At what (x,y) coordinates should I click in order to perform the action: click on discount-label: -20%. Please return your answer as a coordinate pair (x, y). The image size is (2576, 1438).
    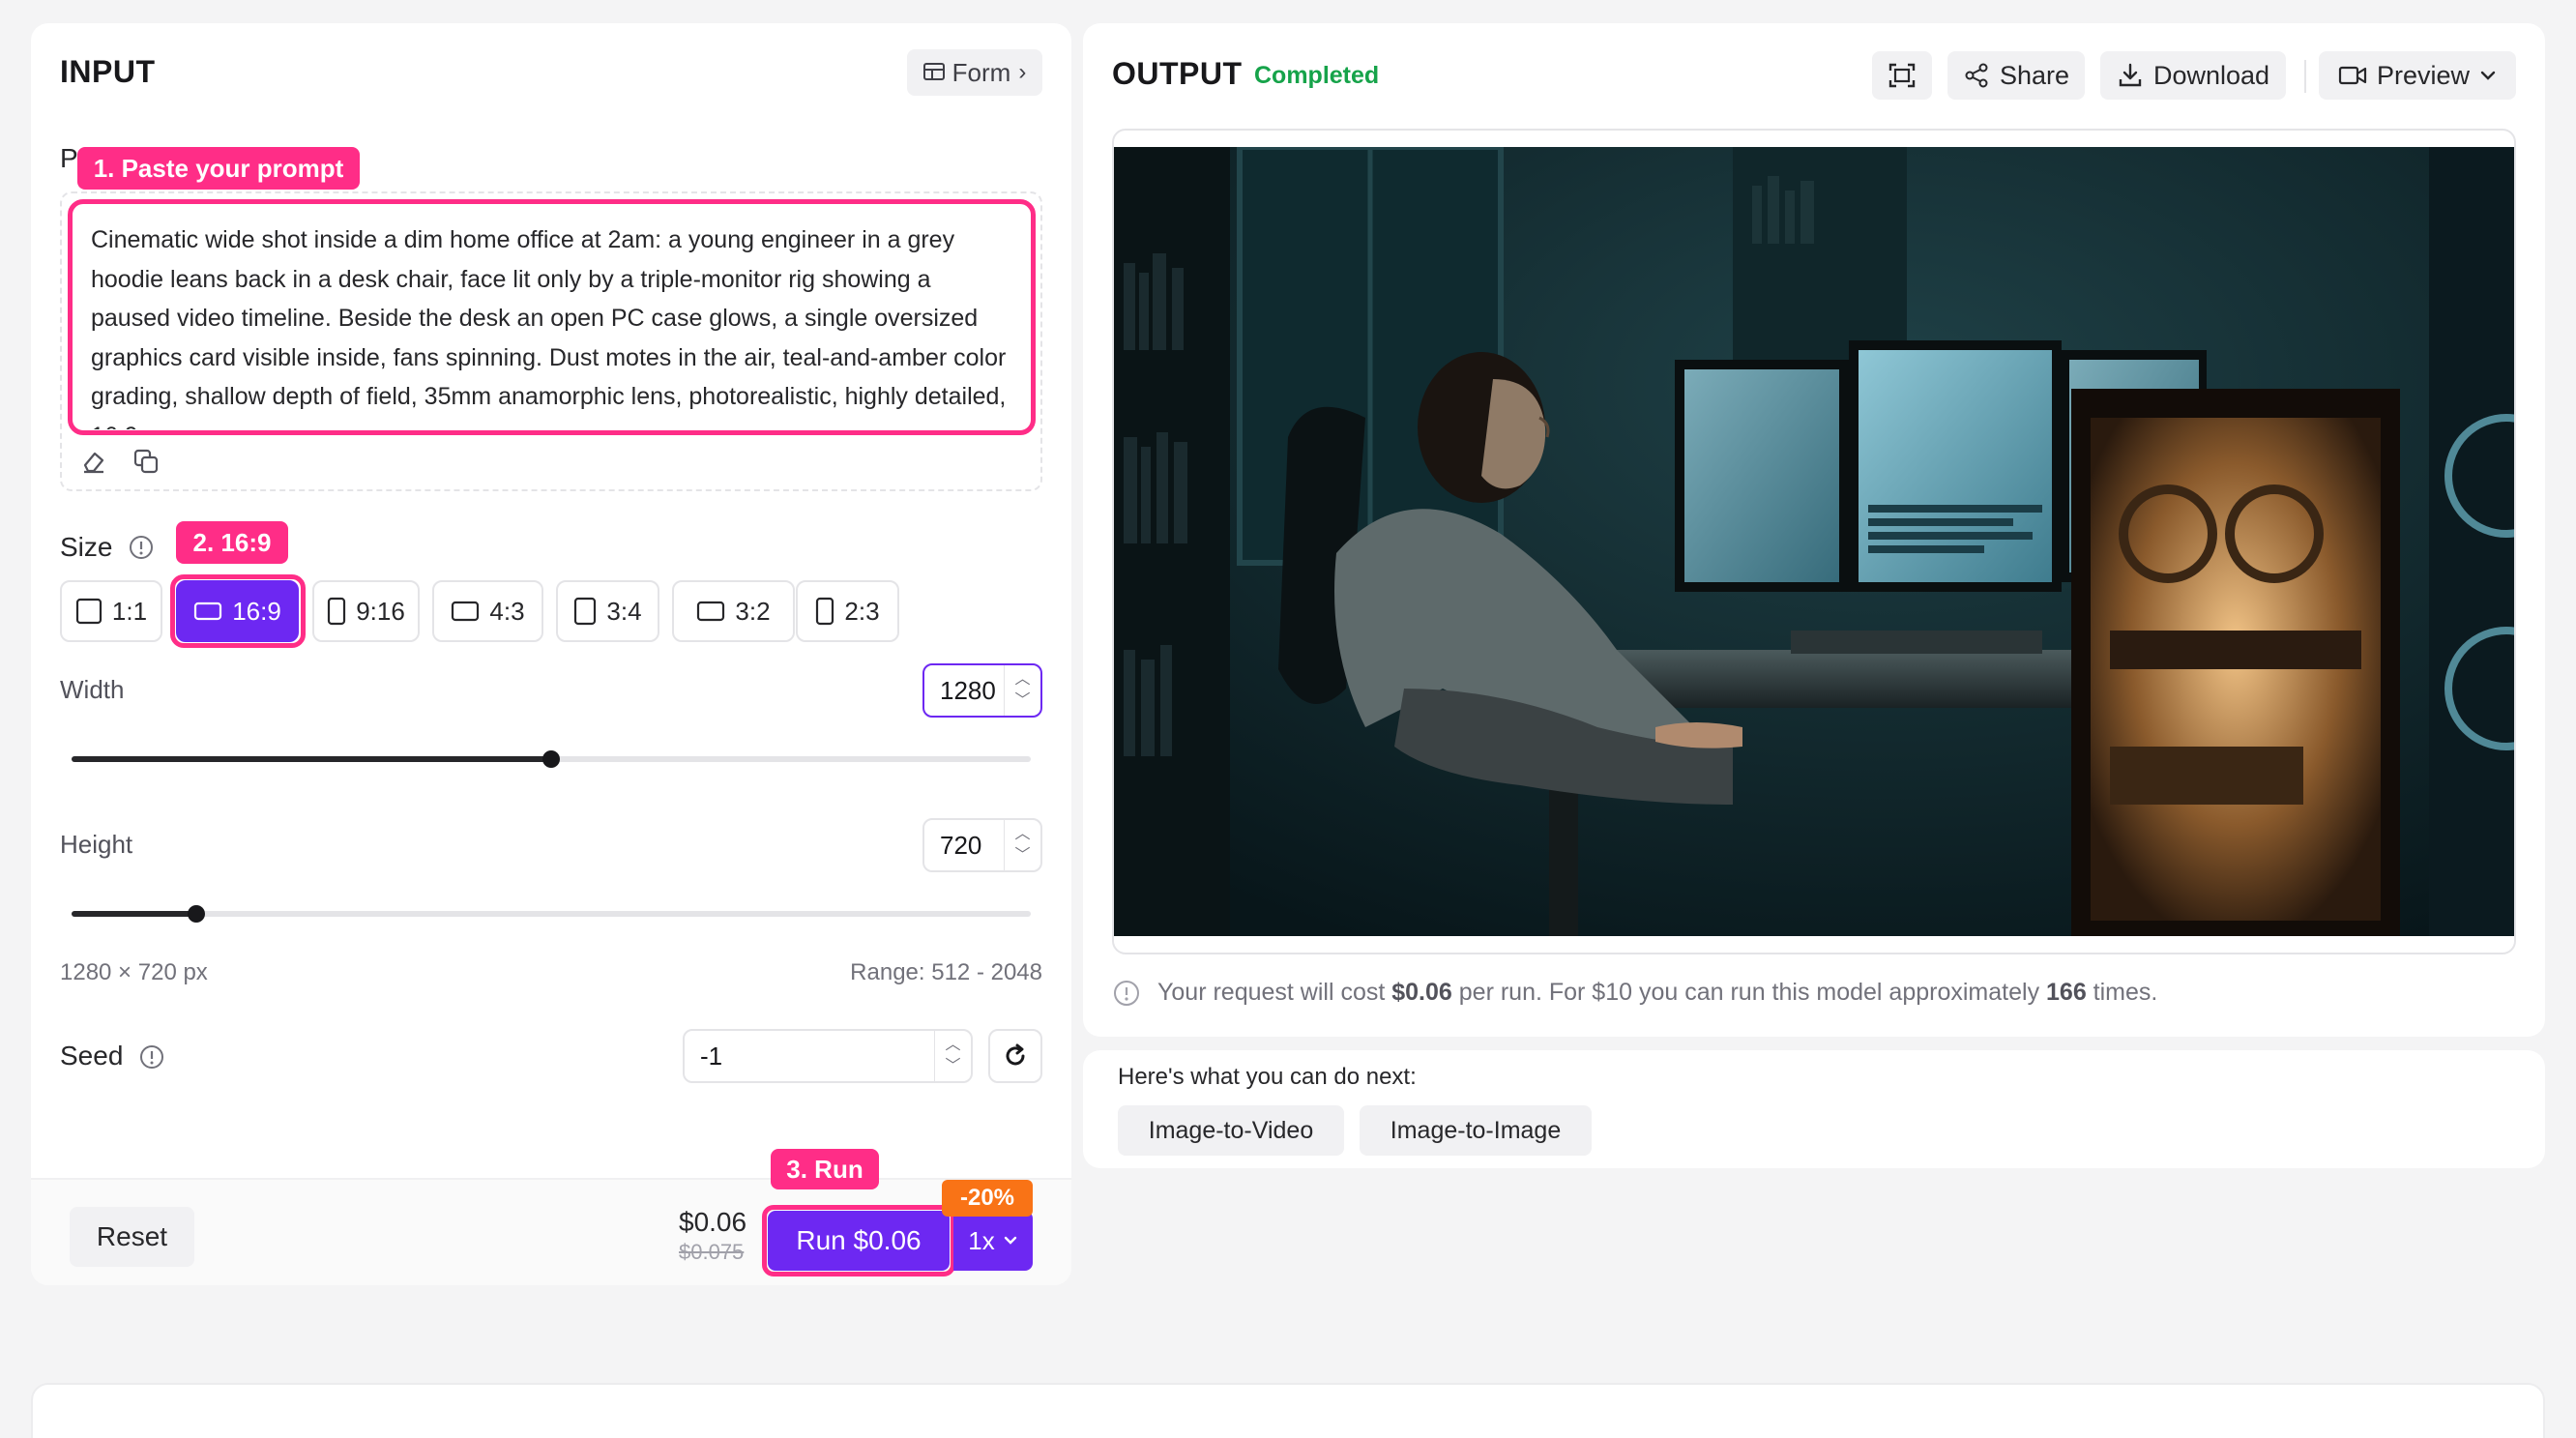
    Looking at the image, I should click on (987, 1198).